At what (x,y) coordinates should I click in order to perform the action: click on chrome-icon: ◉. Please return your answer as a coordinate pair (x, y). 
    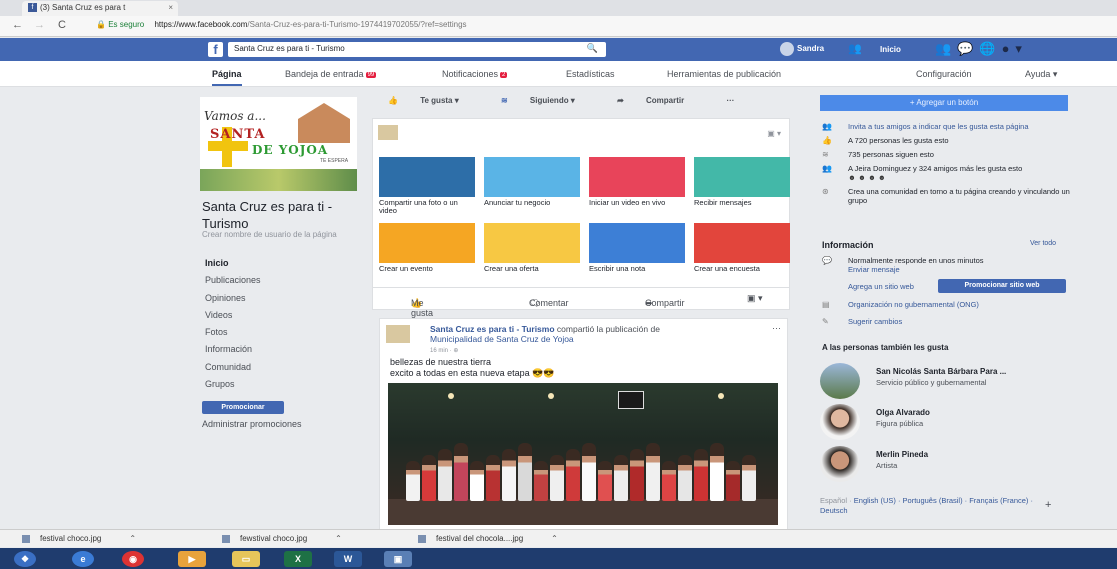
    Looking at the image, I should click on (133, 559).